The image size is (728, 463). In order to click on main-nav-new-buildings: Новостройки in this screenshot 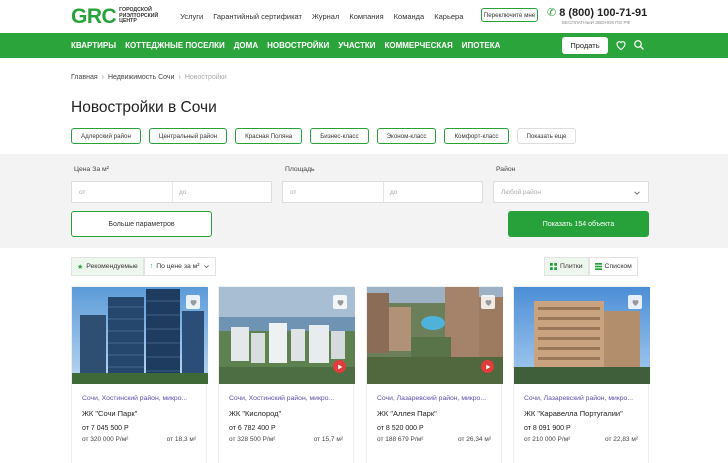, I will do `click(298, 45)`.